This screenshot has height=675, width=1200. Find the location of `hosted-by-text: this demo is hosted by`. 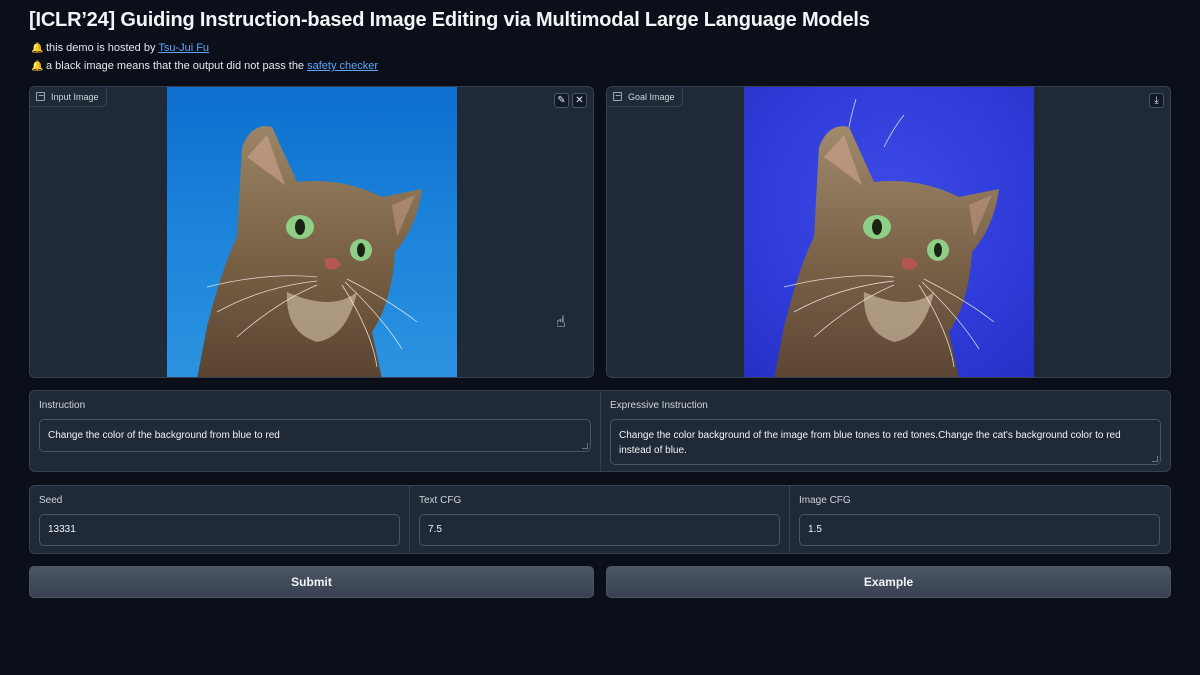

hosted-by-text: this demo is hosted by is located at coordinates (102, 48).